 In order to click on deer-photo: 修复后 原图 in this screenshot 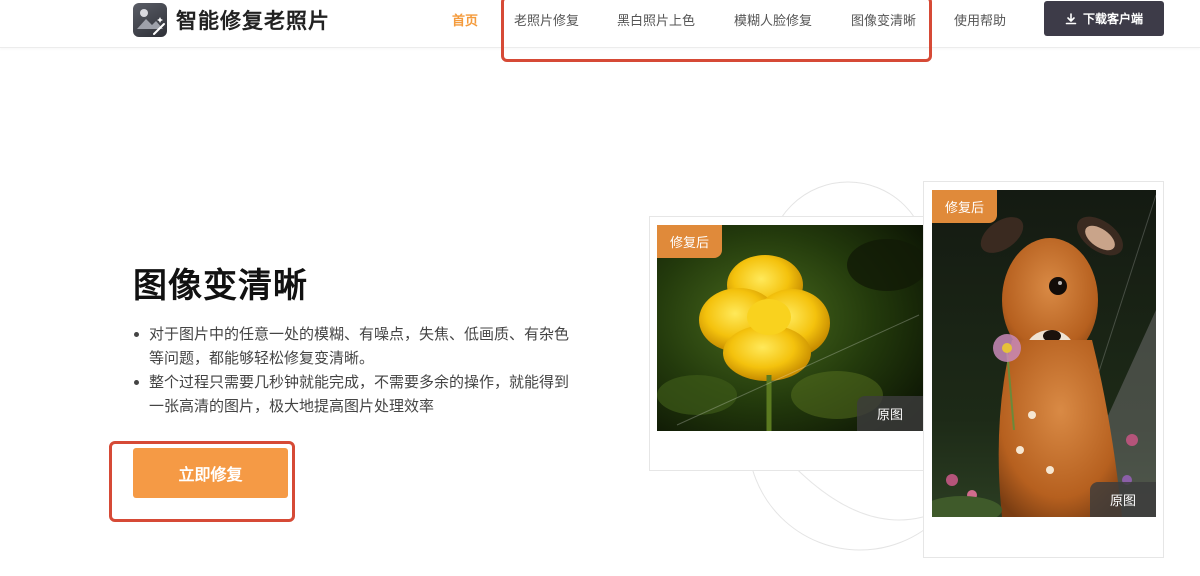, I will do `click(1044, 353)`.